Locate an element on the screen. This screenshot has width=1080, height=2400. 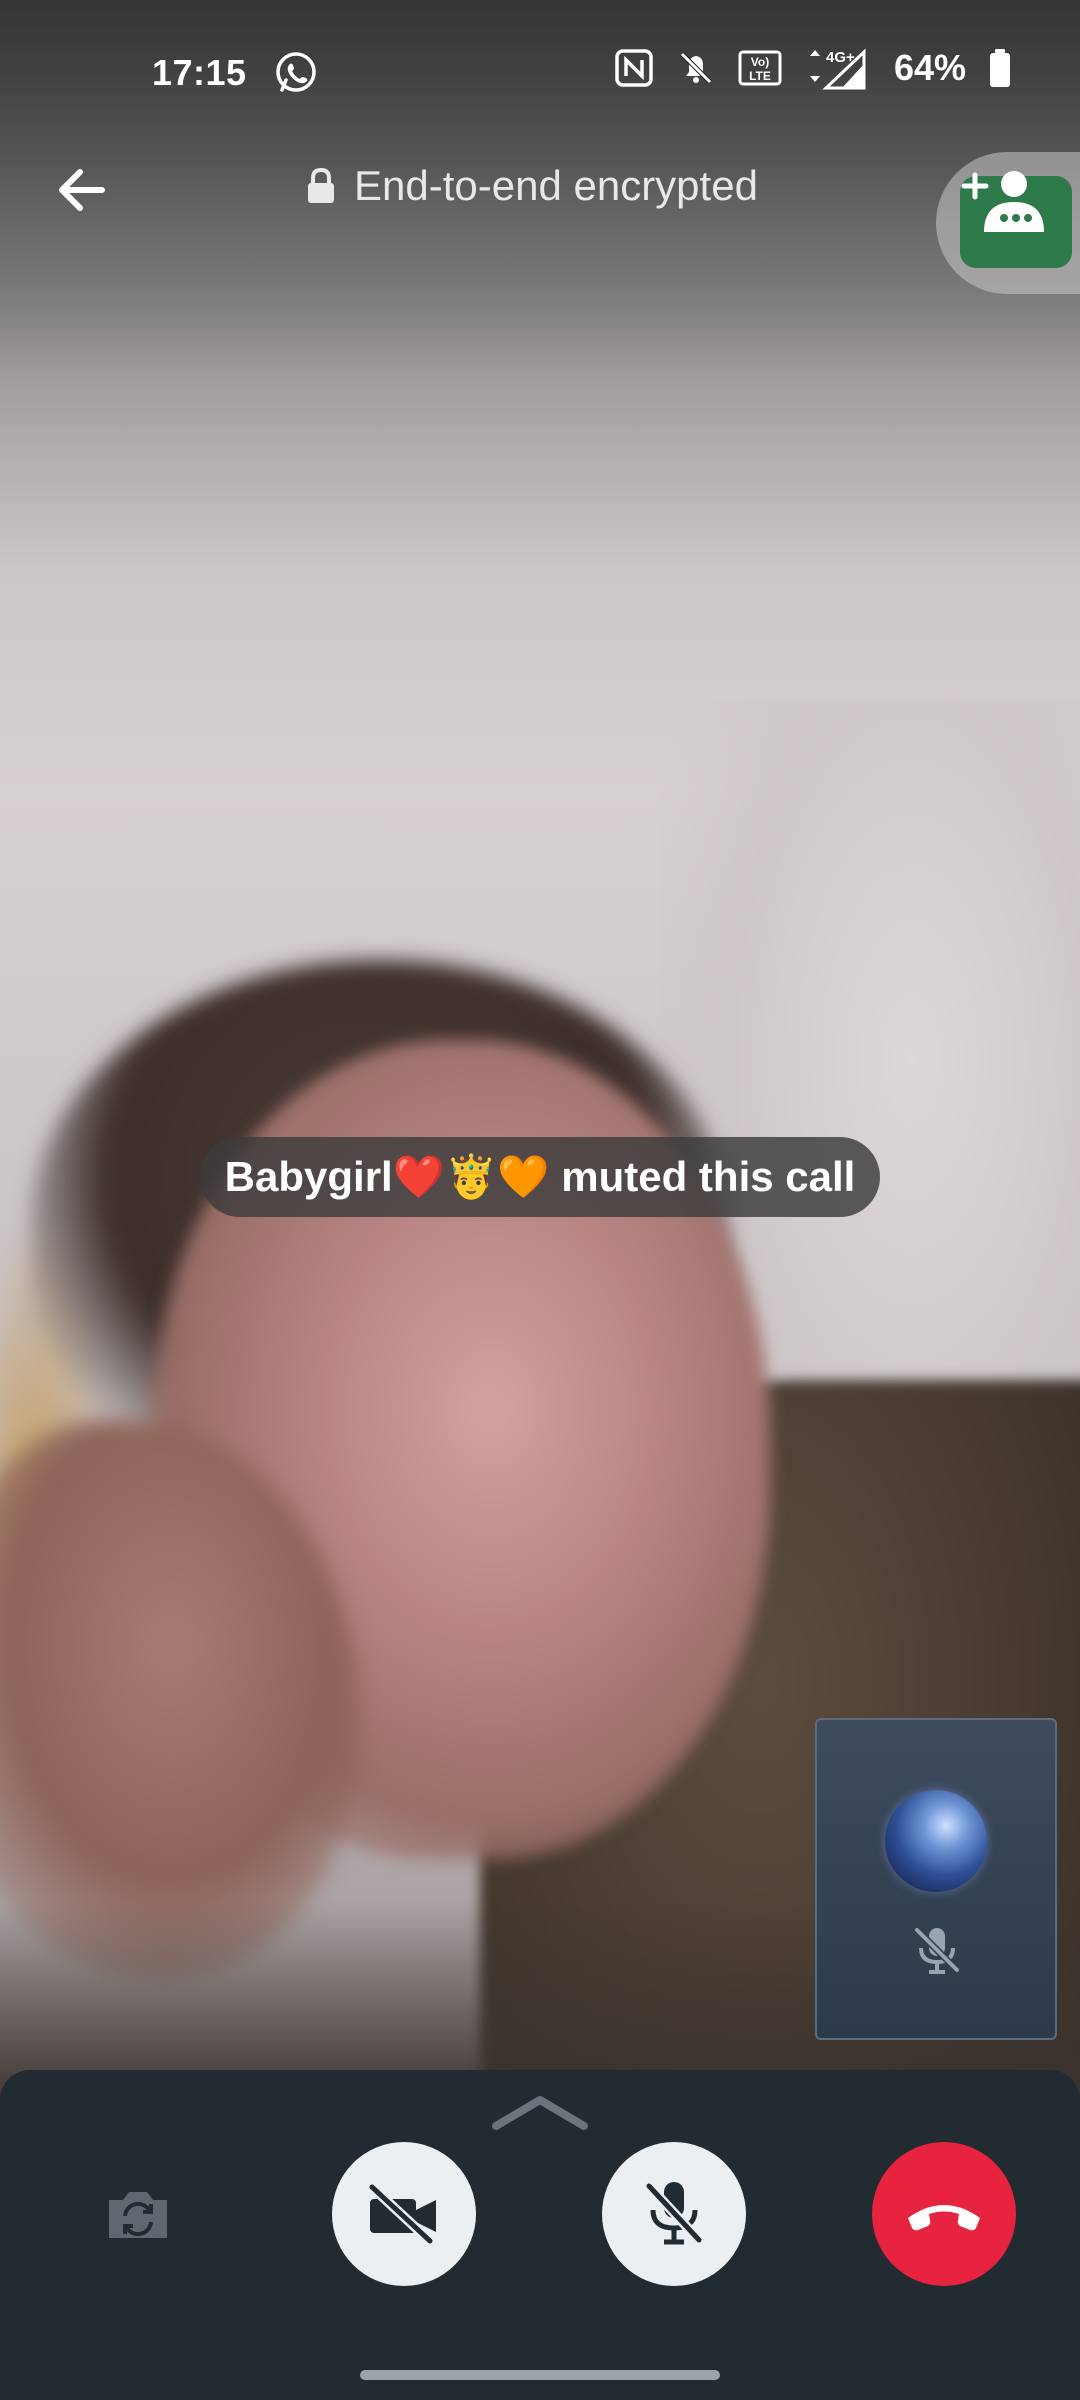
chevron-up-icon is located at coordinates (540, 2112).